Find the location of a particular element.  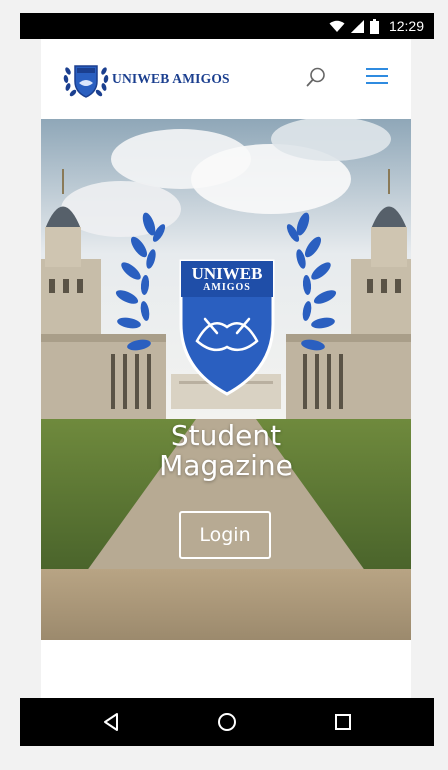

menu-button is located at coordinates (377, 77).